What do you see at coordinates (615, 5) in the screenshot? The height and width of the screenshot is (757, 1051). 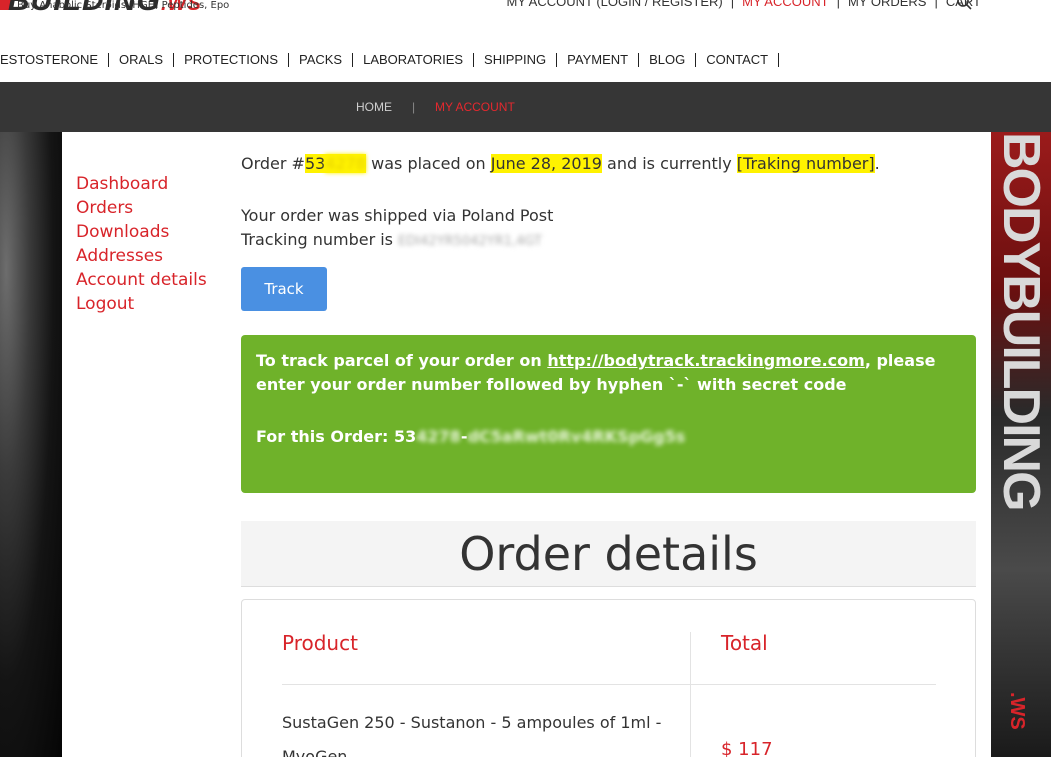 I see `login-register-link: MY ACCOUNT (LOGIN / REGISTER)` at bounding box center [615, 5].